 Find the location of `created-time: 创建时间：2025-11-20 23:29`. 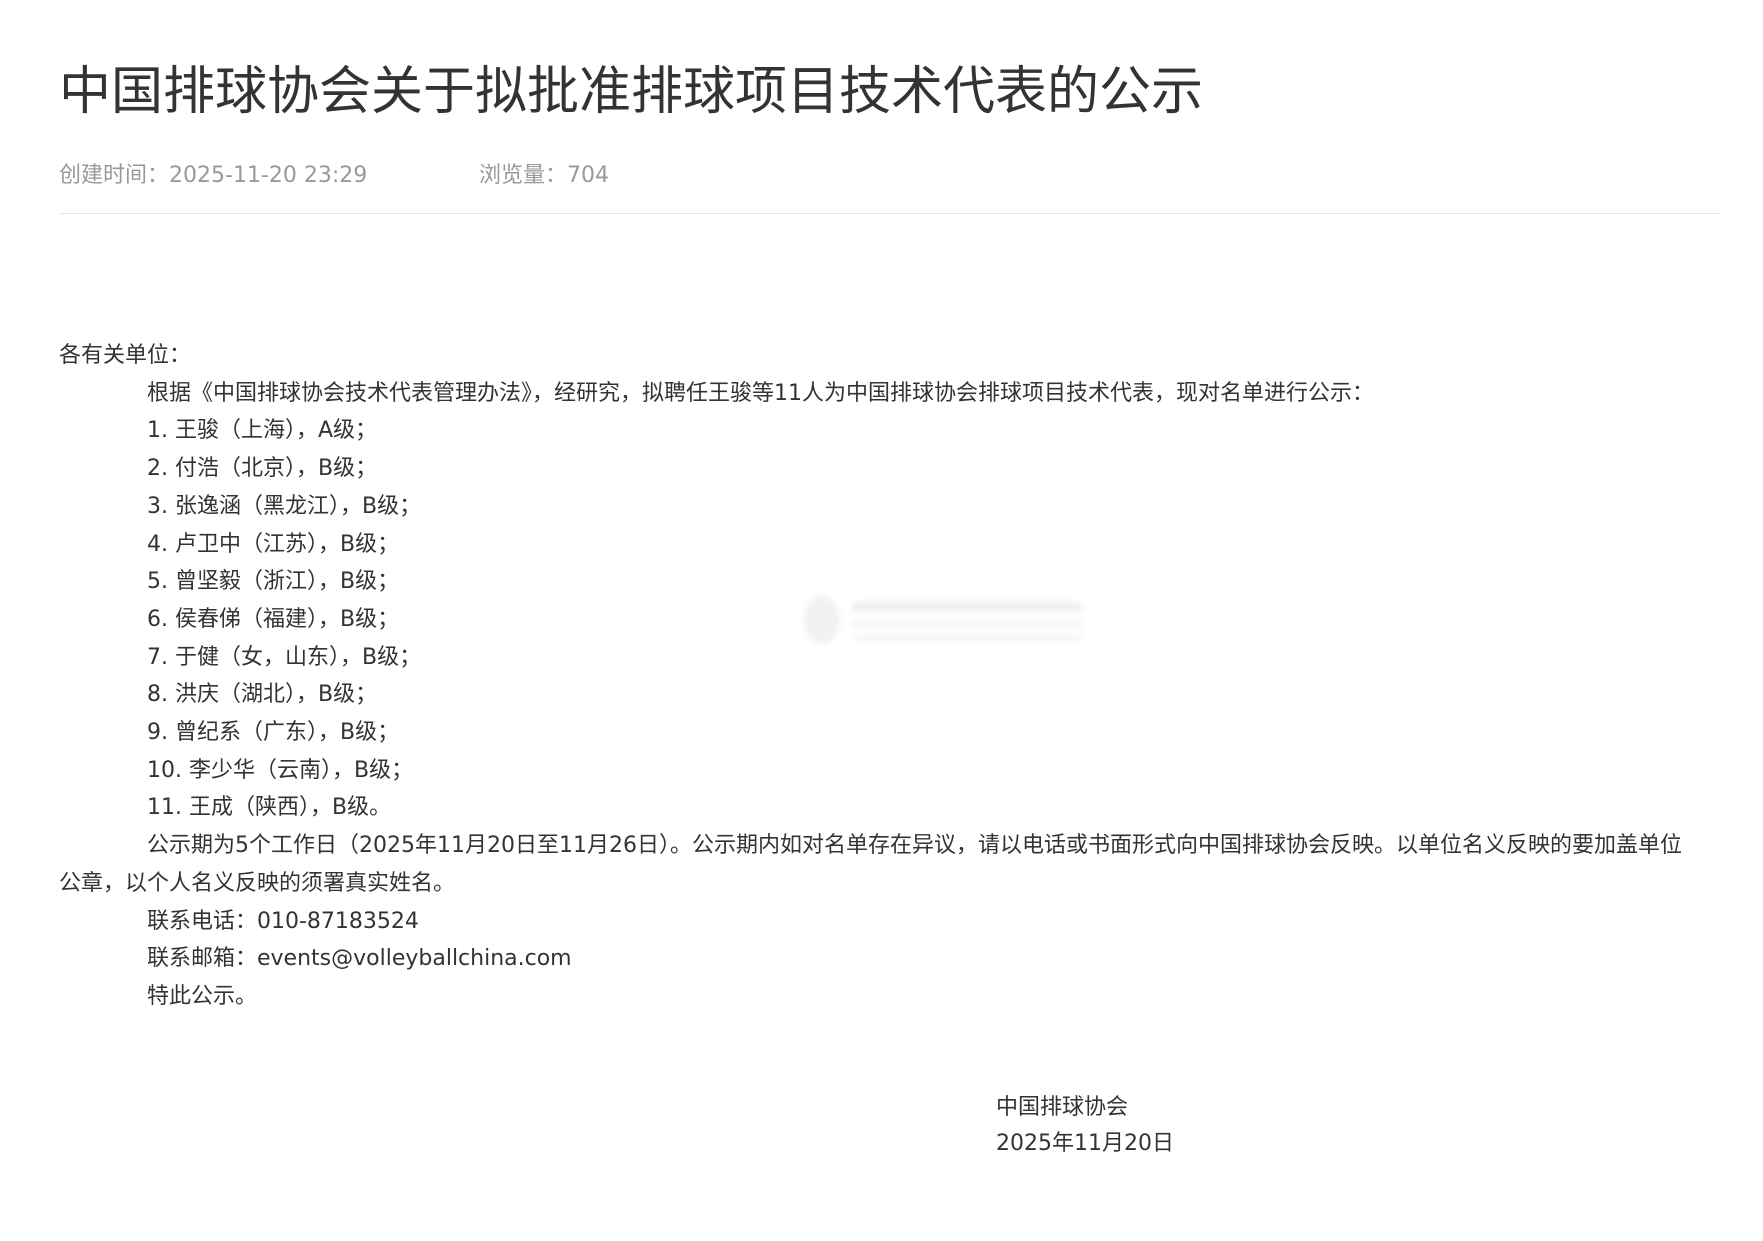

created-time: 创建时间：2025-11-20 23:29 is located at coordinates (213, 175).